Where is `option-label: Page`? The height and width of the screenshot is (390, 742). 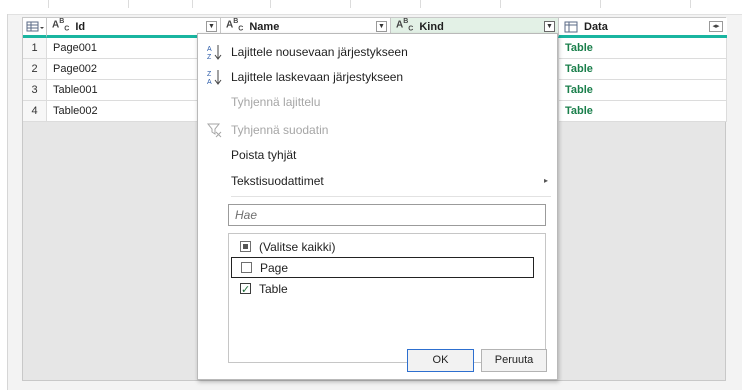 option-label: Page is located at coordinates (274, 268).